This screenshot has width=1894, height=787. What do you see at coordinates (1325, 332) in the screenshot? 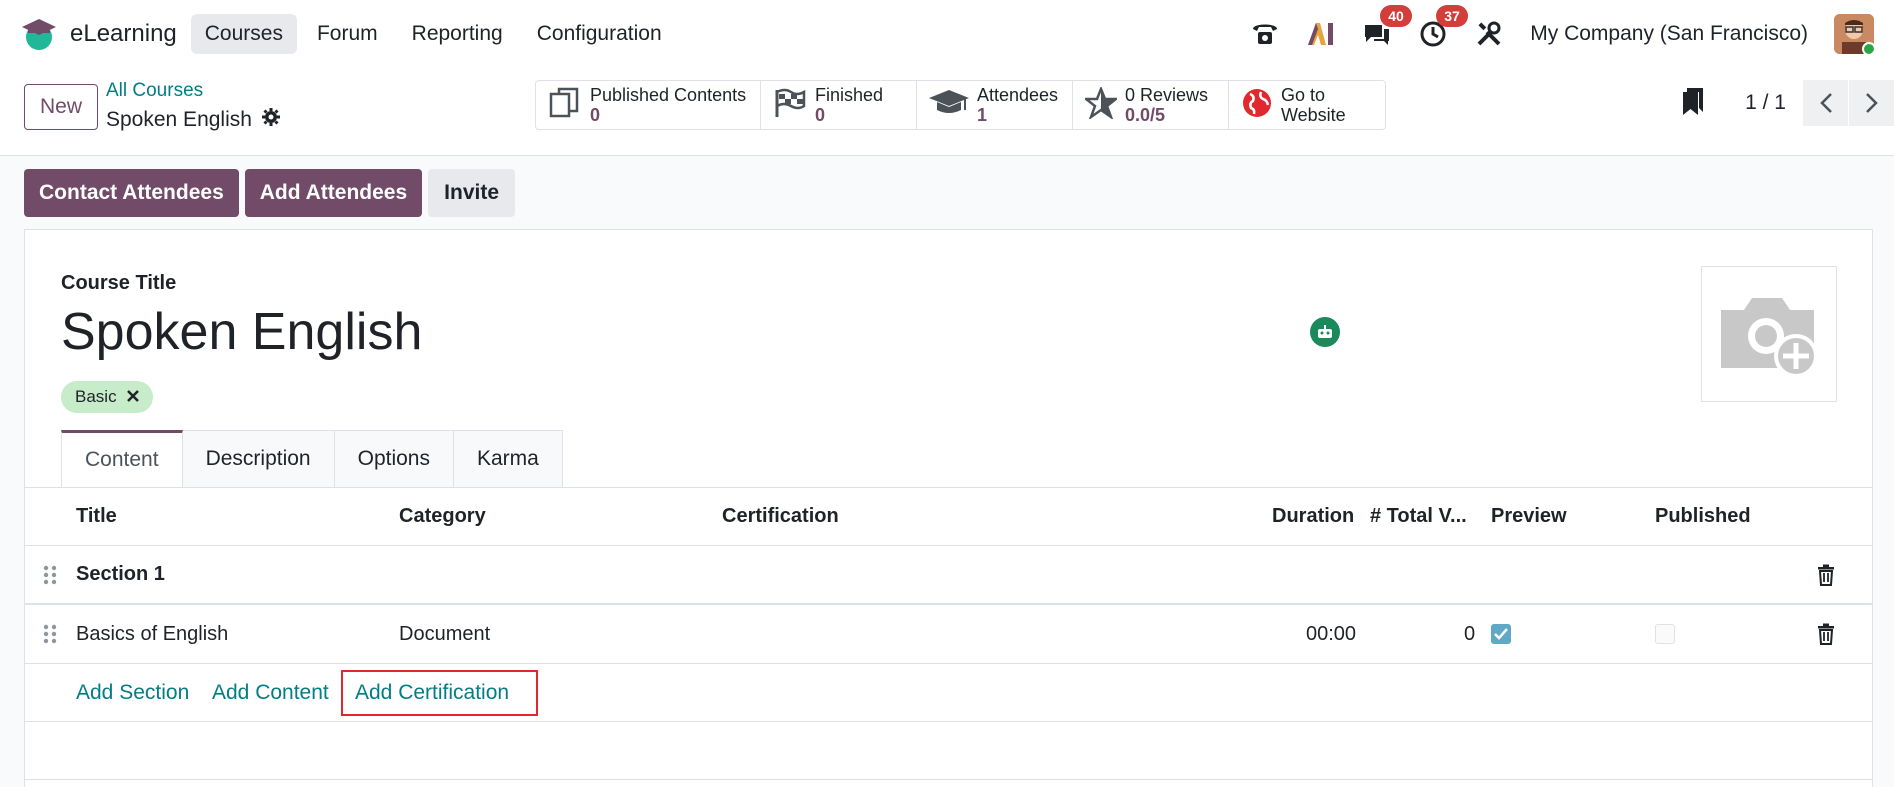
I see `robot-icon` at bounding box center [1325, 332].